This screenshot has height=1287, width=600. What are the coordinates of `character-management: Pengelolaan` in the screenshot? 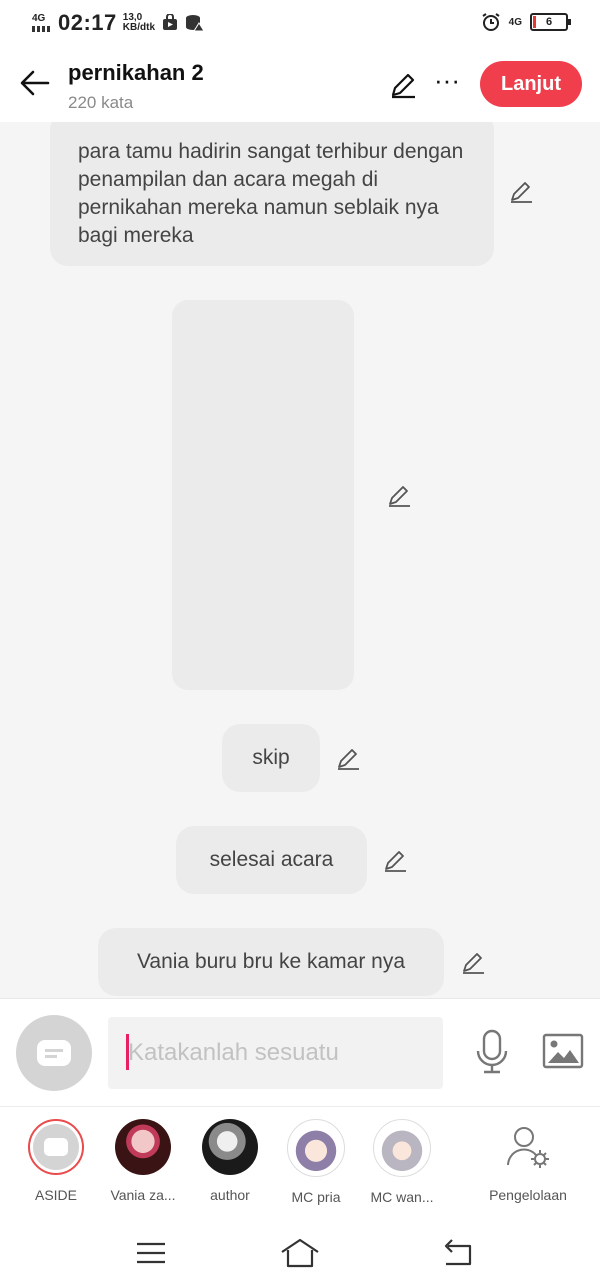 It's located at (528, 1161).